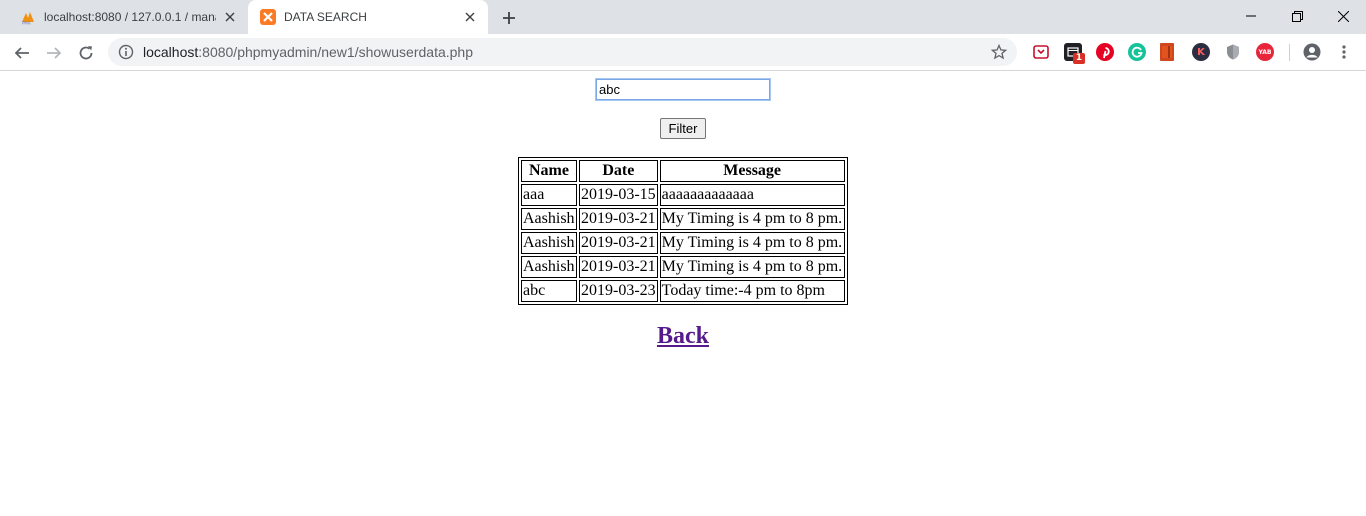 Image resolution: width=1366 pixels, height=516 pixels. I want to click on pocket-extension, so click(1041, 52).